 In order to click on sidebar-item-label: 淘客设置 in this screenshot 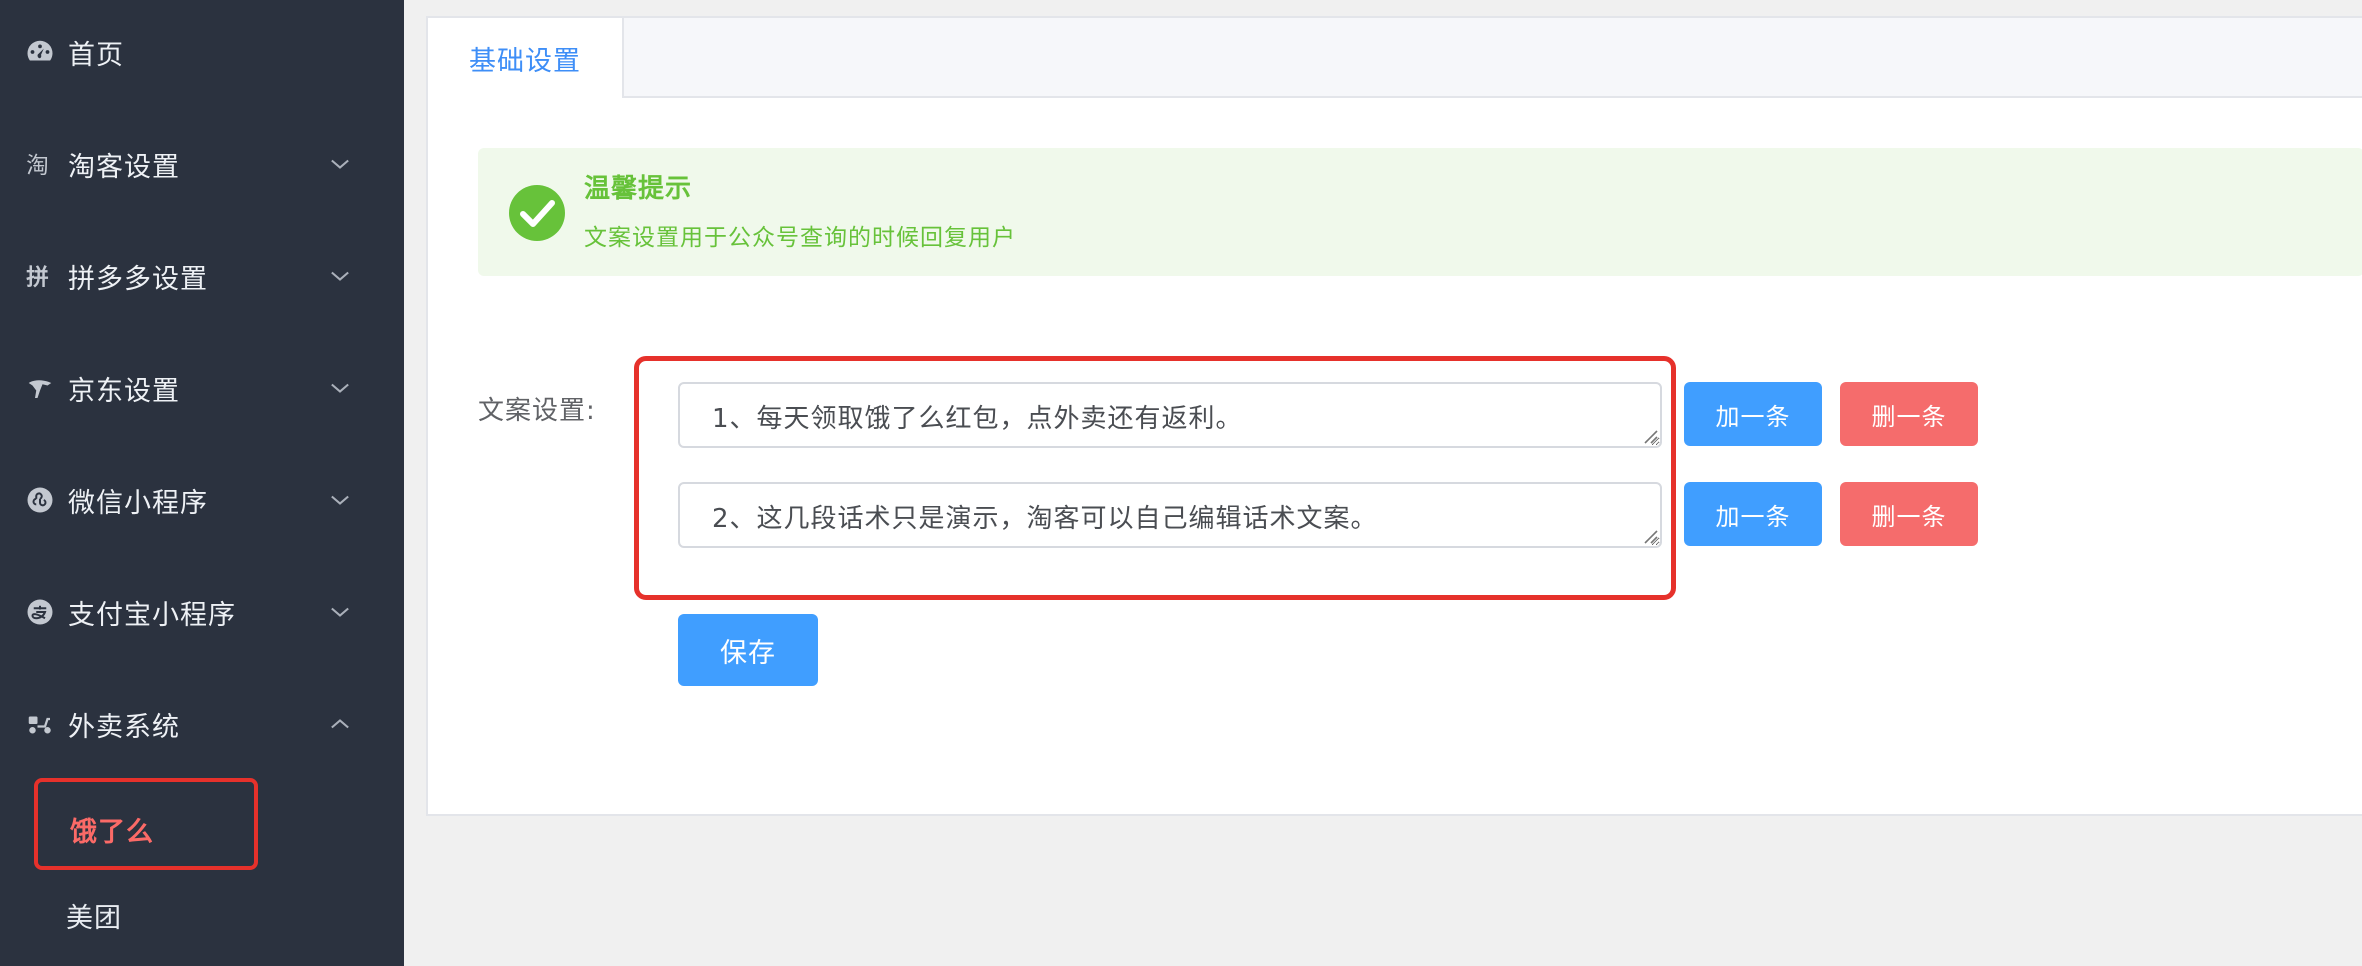, I will do `click(124, 167)`.